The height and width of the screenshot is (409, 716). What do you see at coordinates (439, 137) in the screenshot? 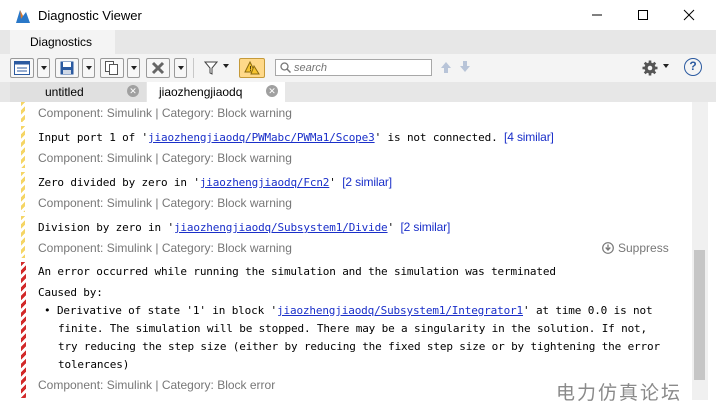
I see `message-text: ' is not connected.` at bounding box center [439, 137].